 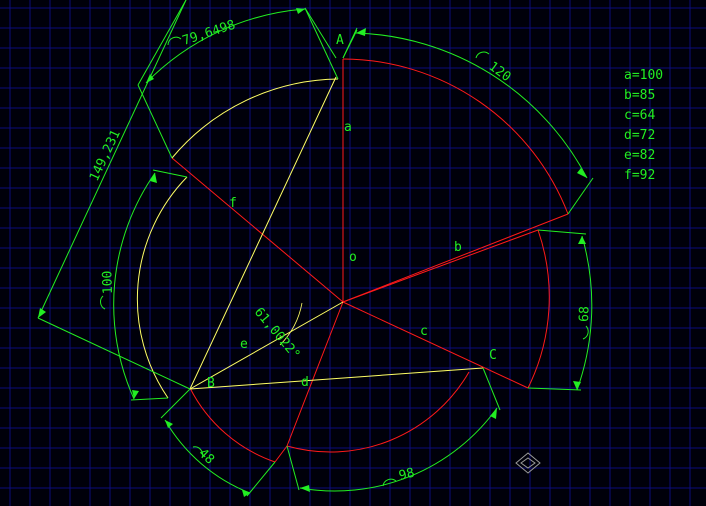 I want to click on point-O-label: o, so click(x=353, y=257).